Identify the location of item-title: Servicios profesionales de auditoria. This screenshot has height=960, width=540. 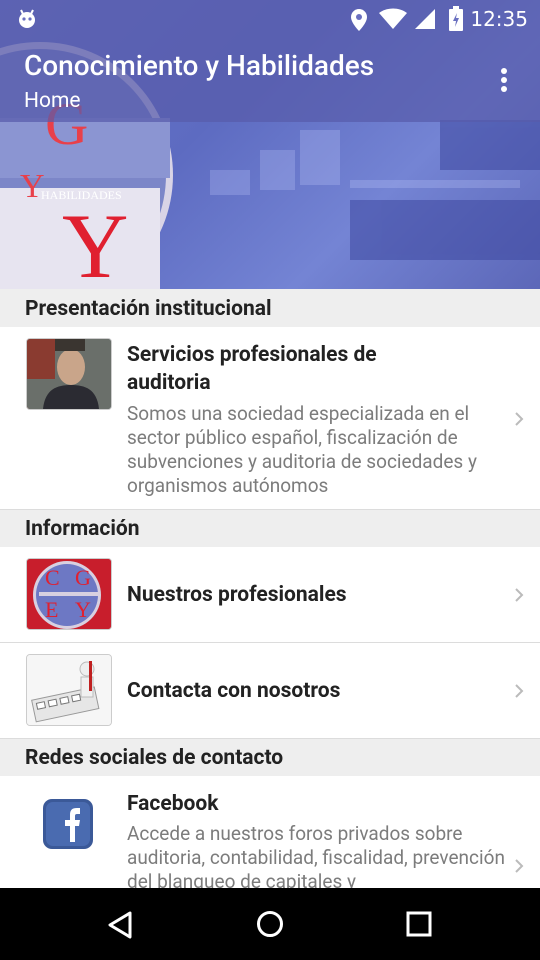
(252, 369).